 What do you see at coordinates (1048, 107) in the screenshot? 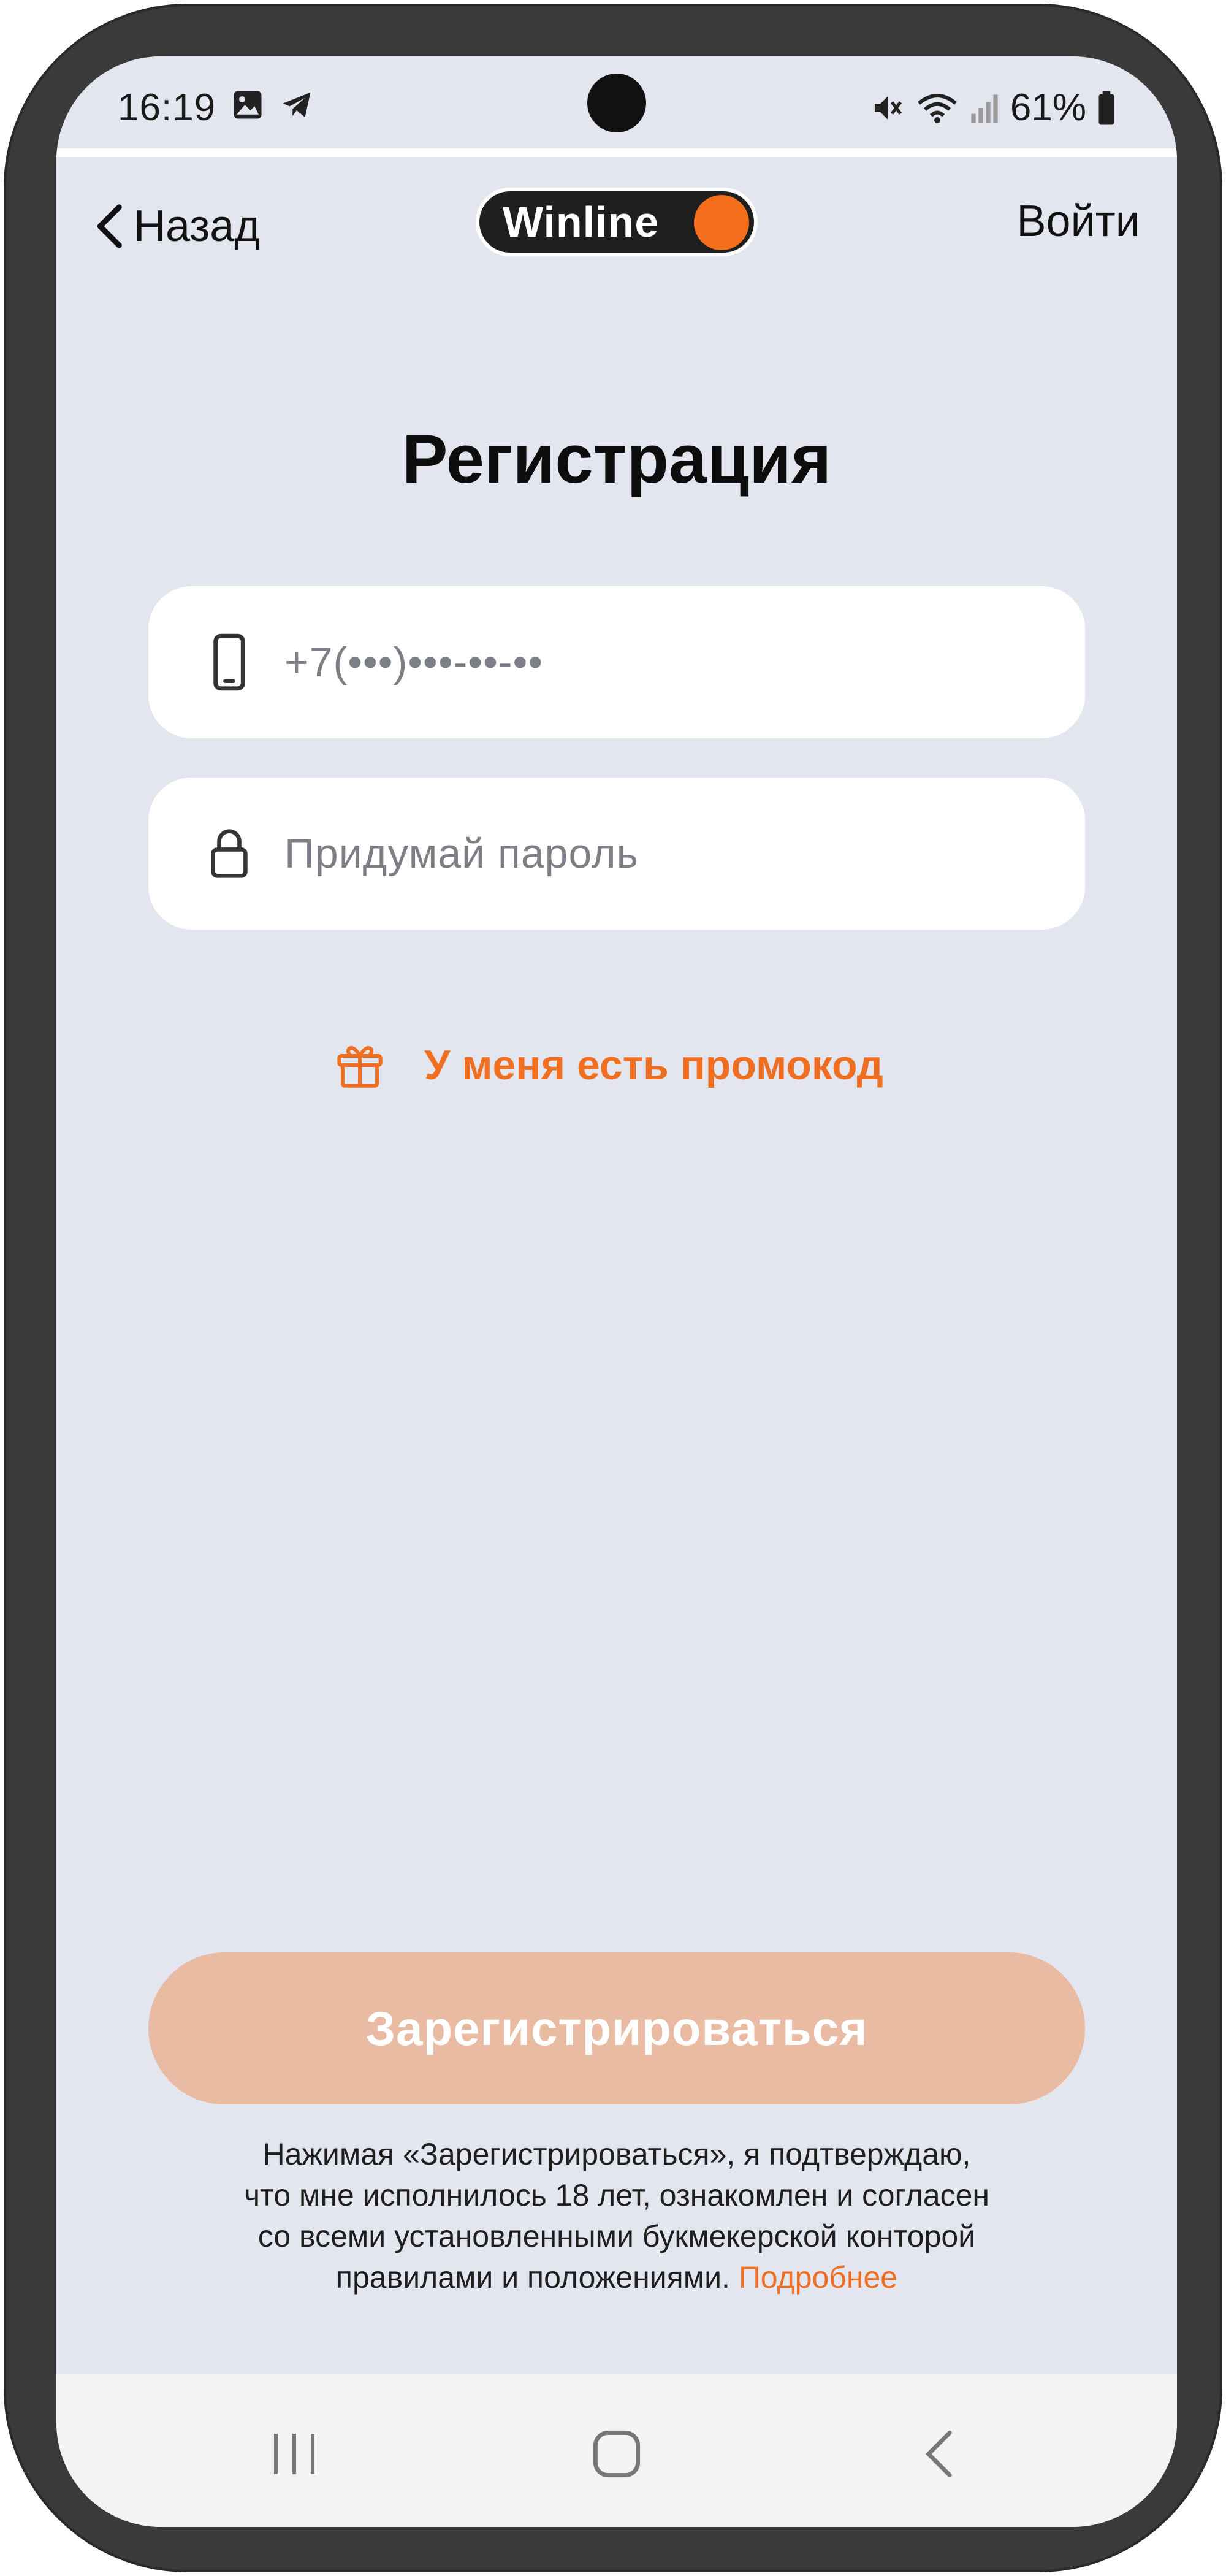
I see `battery-percent: 61%` at bounding box center [1048, 107].